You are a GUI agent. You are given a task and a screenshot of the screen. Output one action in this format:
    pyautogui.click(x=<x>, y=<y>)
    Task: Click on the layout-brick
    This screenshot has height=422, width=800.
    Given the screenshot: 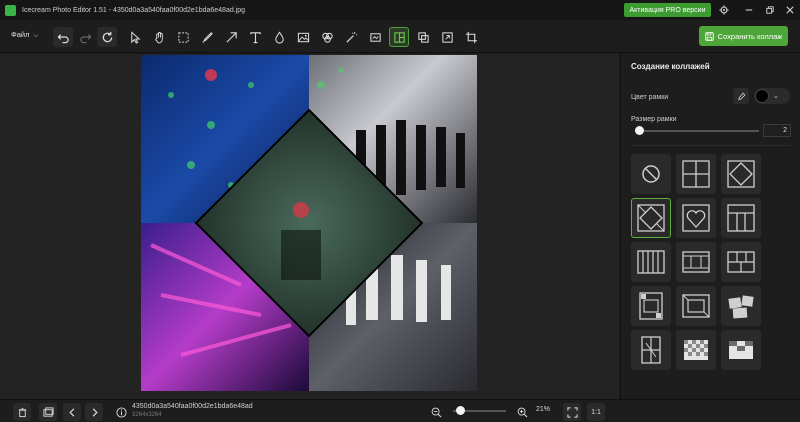 What is the action you would take?
    pyautogui.click(x=741, y=262)
    